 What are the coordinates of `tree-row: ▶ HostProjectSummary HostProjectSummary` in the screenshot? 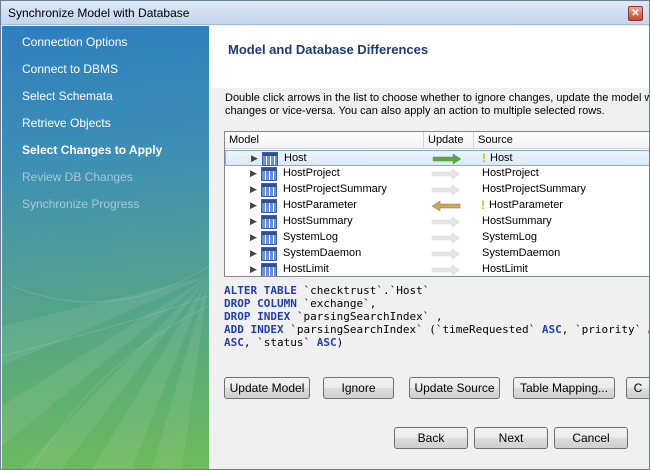 It's located at (437, 190).